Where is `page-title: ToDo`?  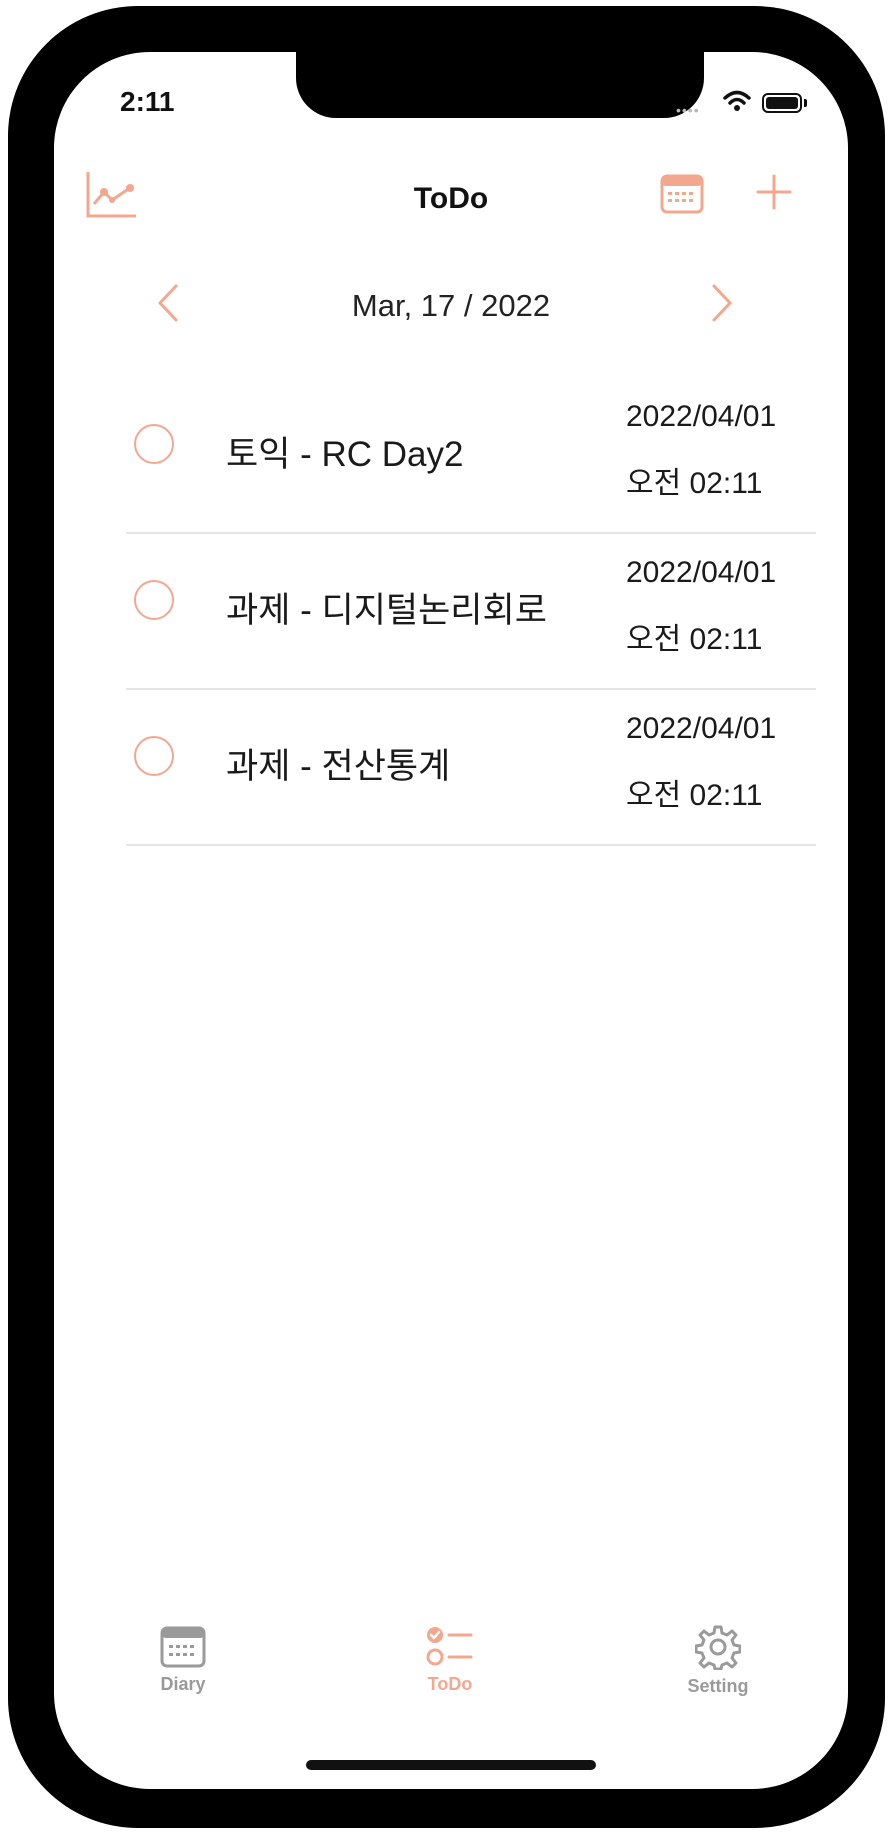 page-title: ToDo is located at coordinates (451, 198).